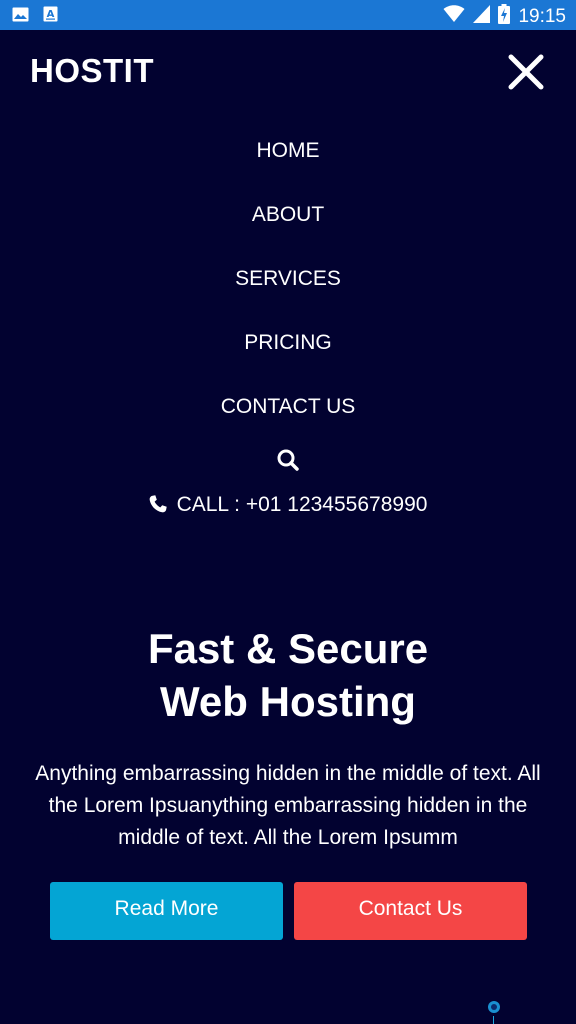 The image size is (576, 1024). Describe the element at coordinates (288, 648) in the screenshot. I see `hero-title-line-1: Fast & Secure` at that location.